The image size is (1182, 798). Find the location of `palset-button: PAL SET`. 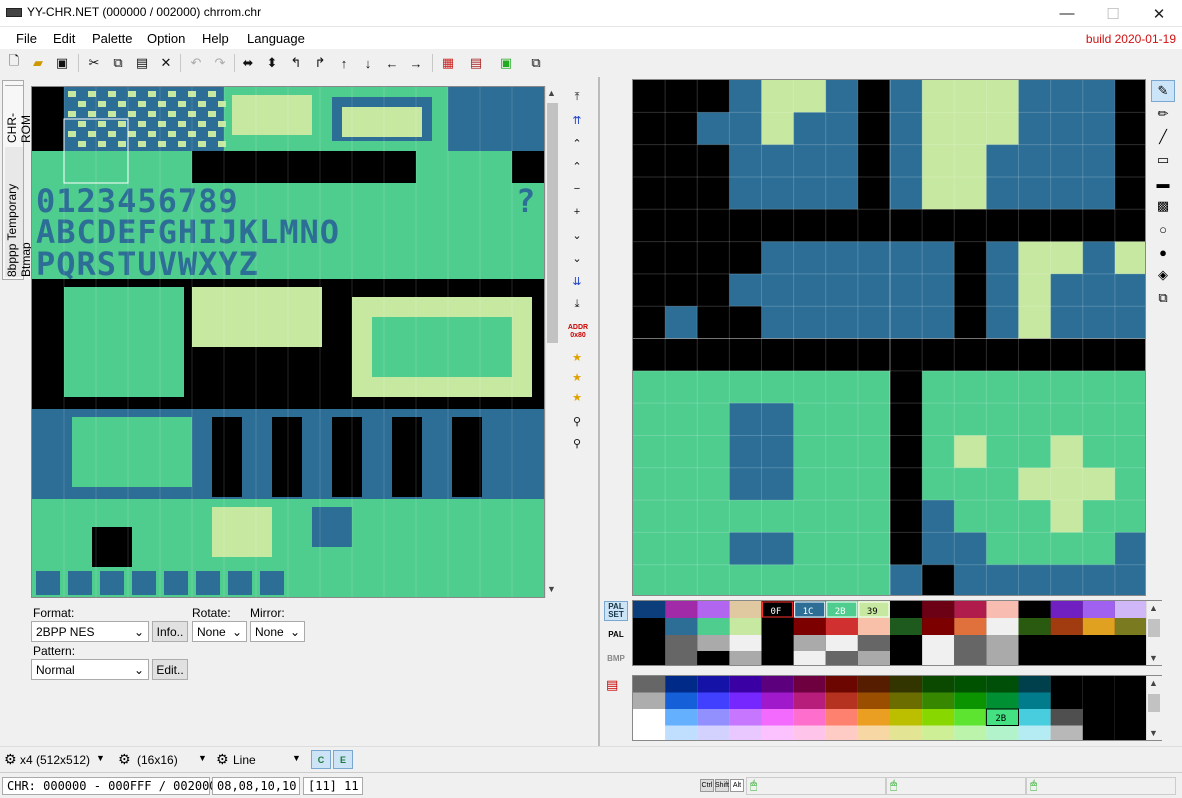

palset-button: PAL SET is located at coordinates (616, 611).